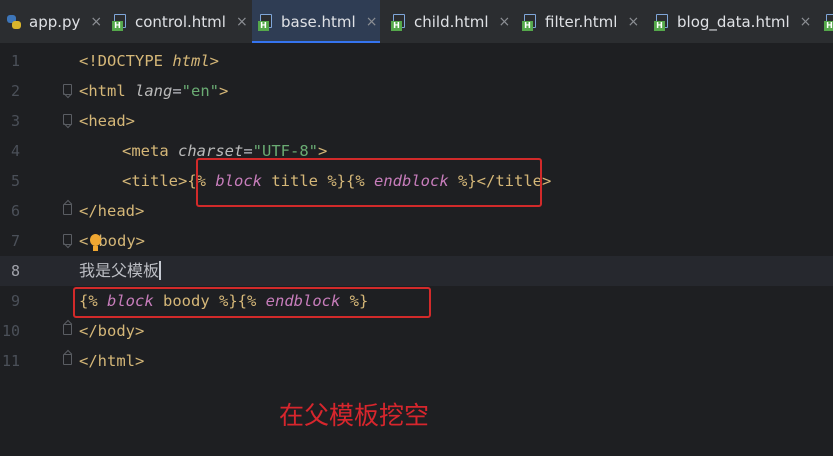 Image resolution: width=833 pixels, height=456 pixels. I want to click on highlight-box-title-block, so click(369, 182).